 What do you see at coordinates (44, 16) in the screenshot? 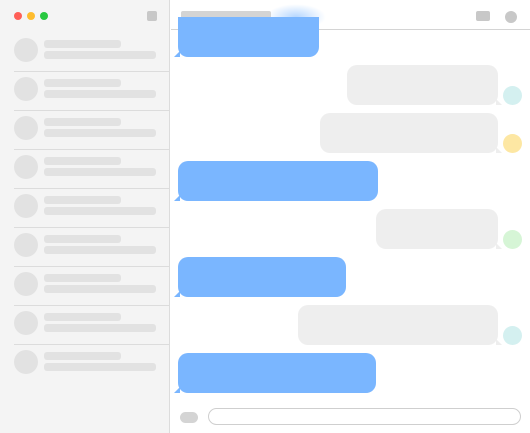
I see `zoom-window-button` at bounding box center [44, 16].